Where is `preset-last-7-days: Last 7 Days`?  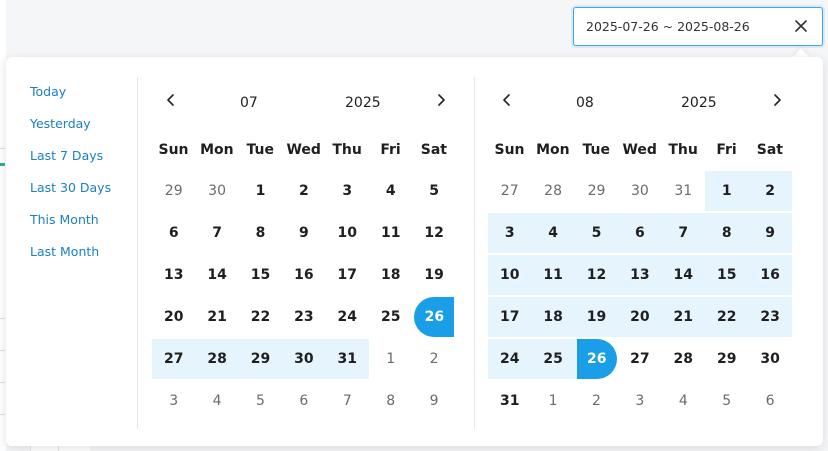 preset-last-7-days: Last 7 Days is located at coordinates (70, 163).